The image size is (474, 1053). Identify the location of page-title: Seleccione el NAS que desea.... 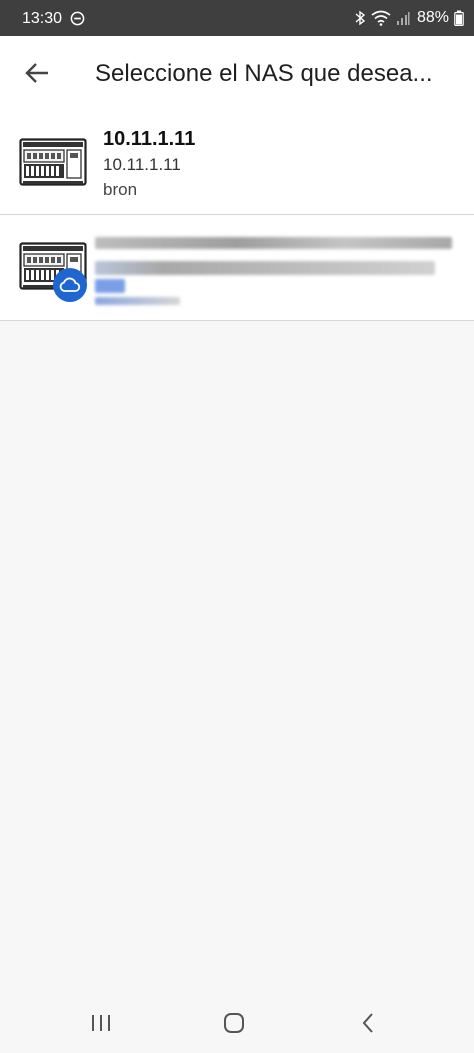
(264, 73).